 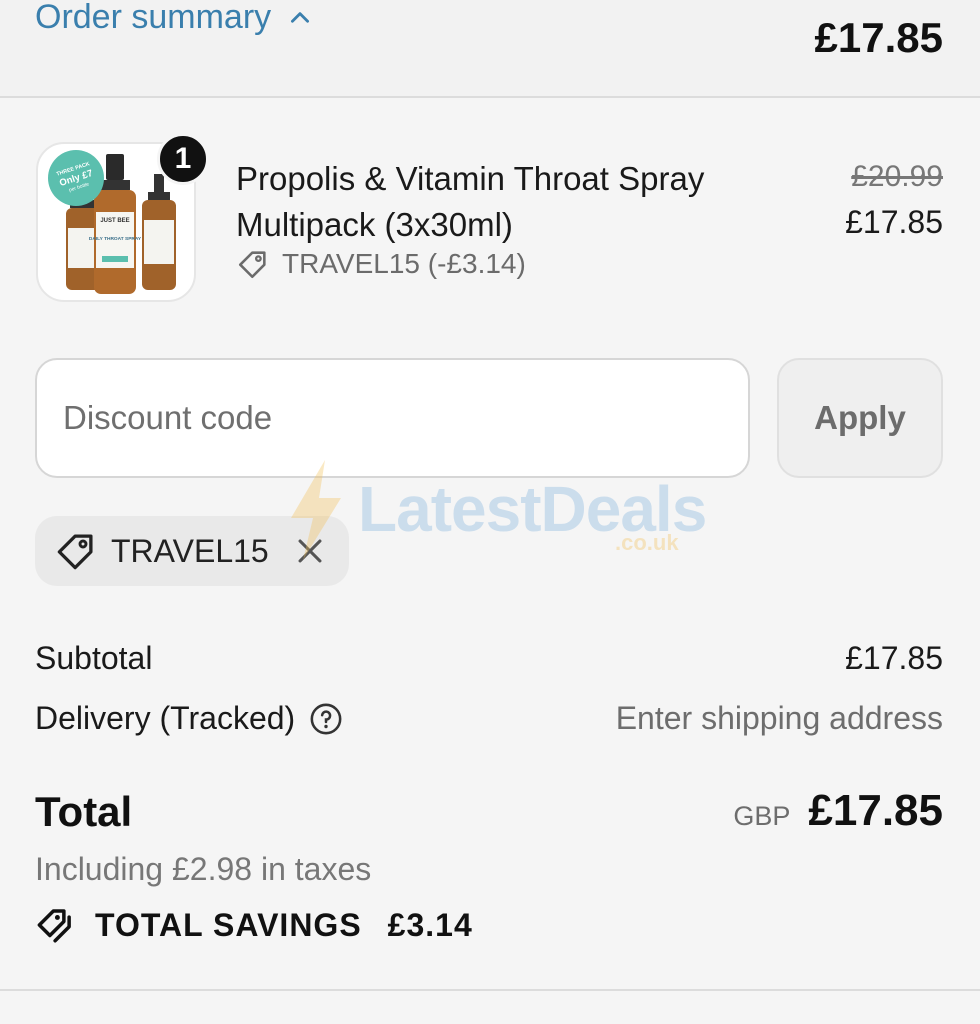 What do you see at coordinates (165, 718) in the screenshot?
I see `delivery-label: Delivery (Tracked)` at bounding box center [165, 718].